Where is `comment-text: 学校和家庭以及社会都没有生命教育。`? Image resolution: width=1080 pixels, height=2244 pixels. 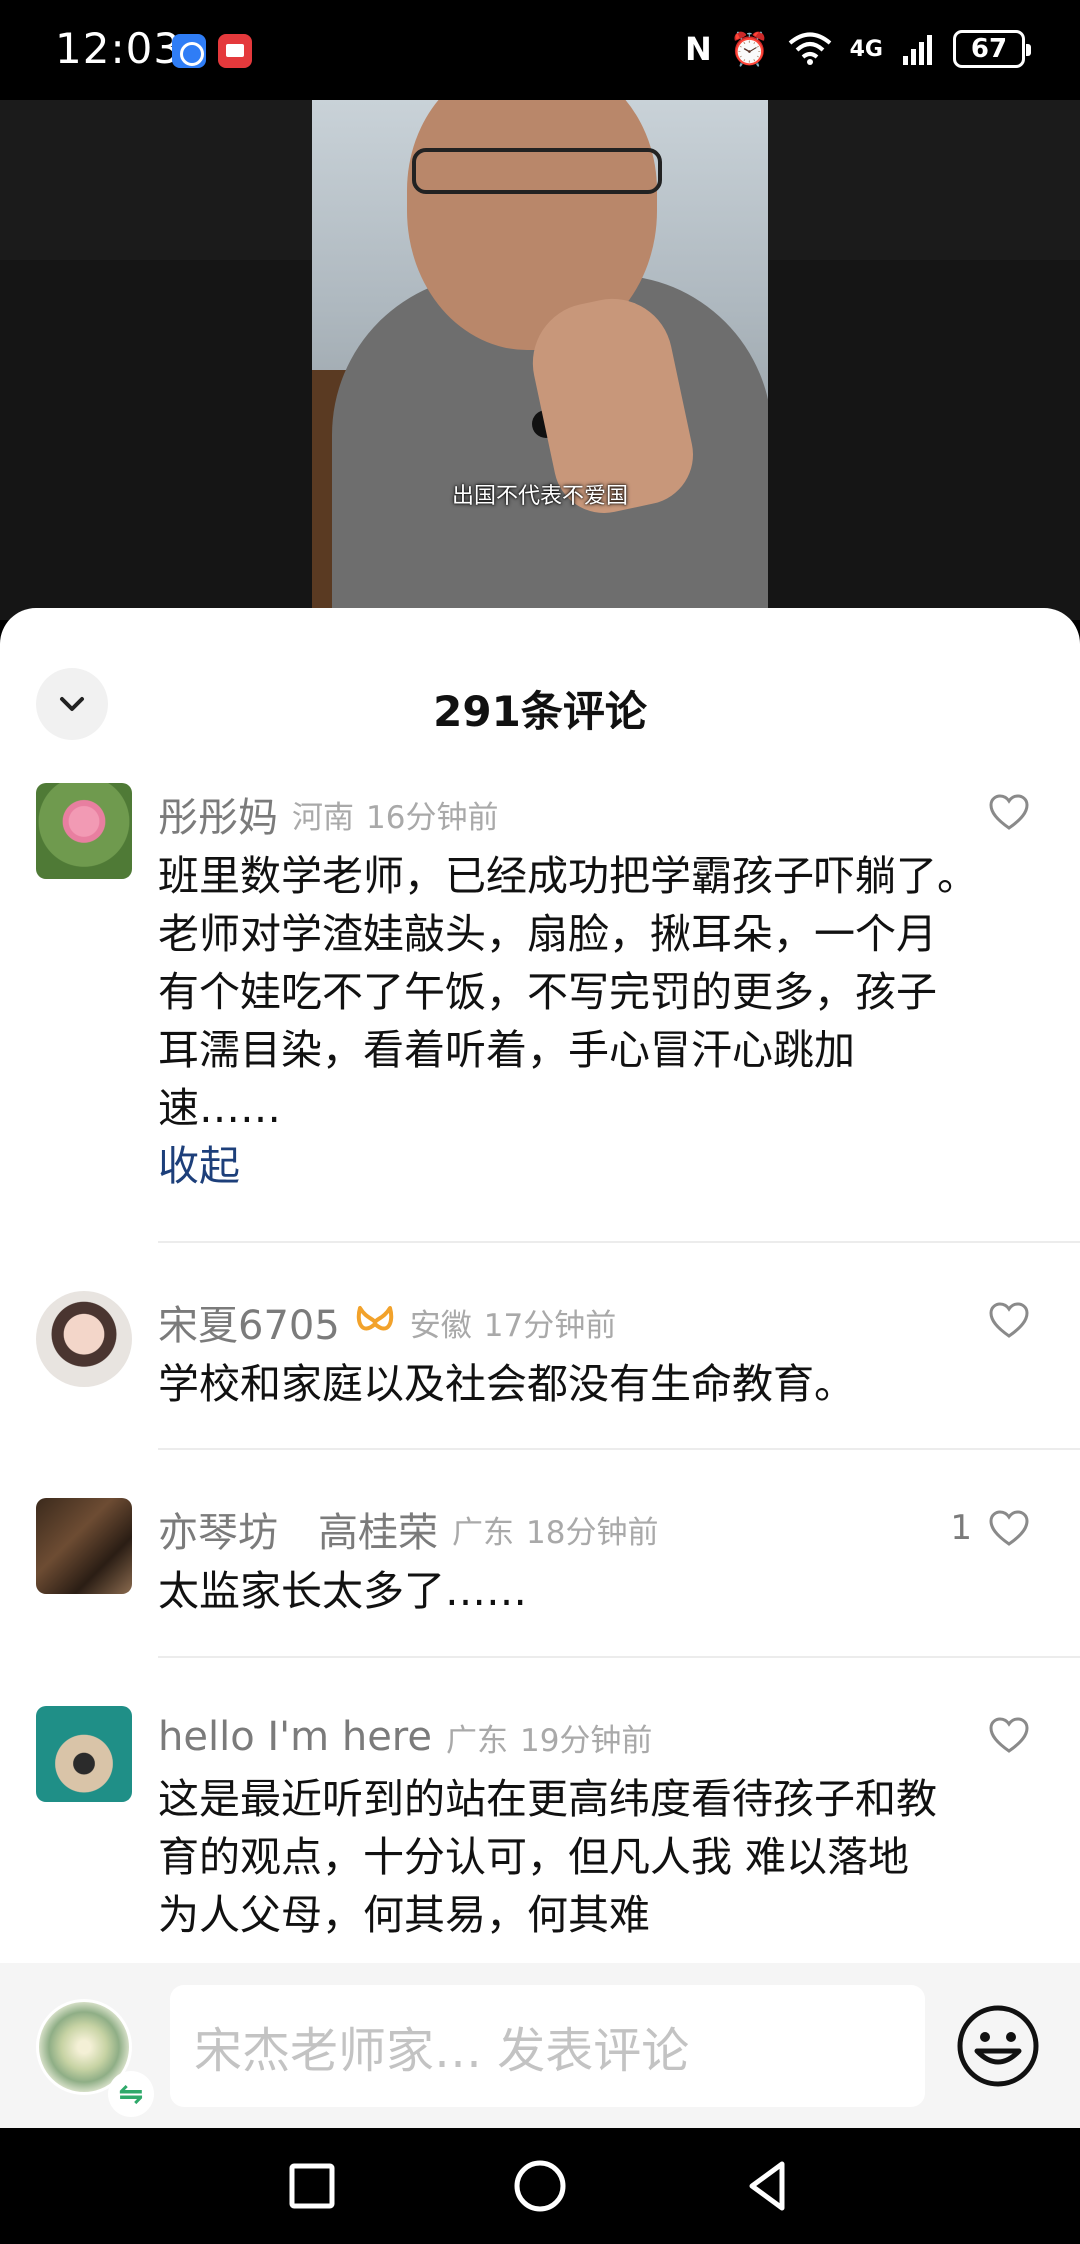
comment-text: 学校和家庭以及社会都没有生命教育。 is located at coordinates (506, 1384).